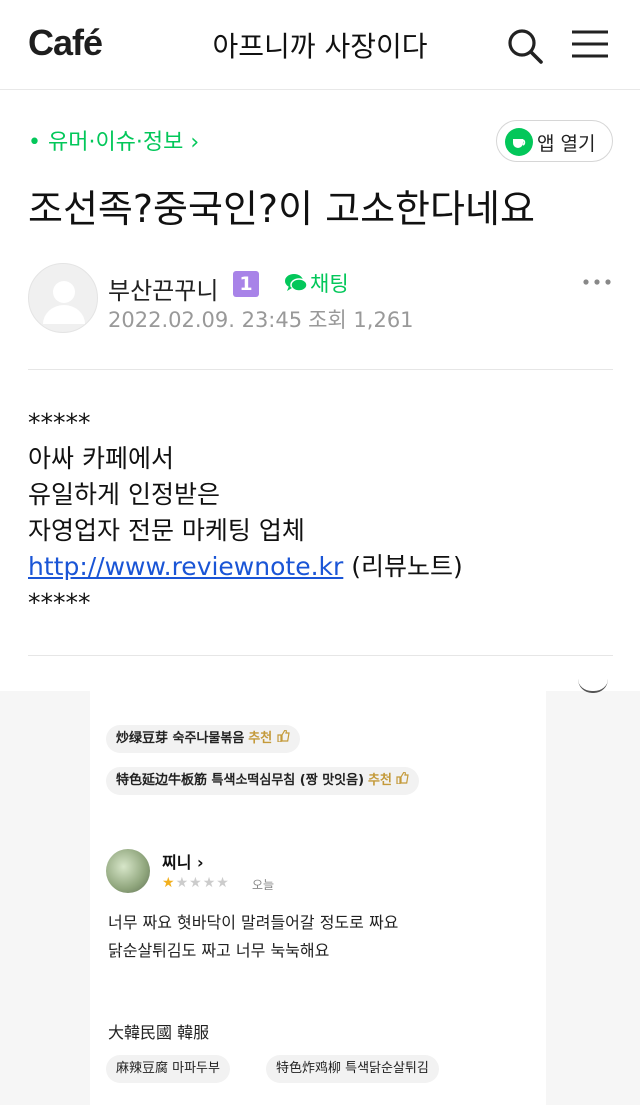 The height and width of the screenshot is (1105, 640). What do you see at coordinates (113, 140) in the screenshot?
I see `board-link: • 유머·이슈·정보 ›` at bounding box center [113, 140].